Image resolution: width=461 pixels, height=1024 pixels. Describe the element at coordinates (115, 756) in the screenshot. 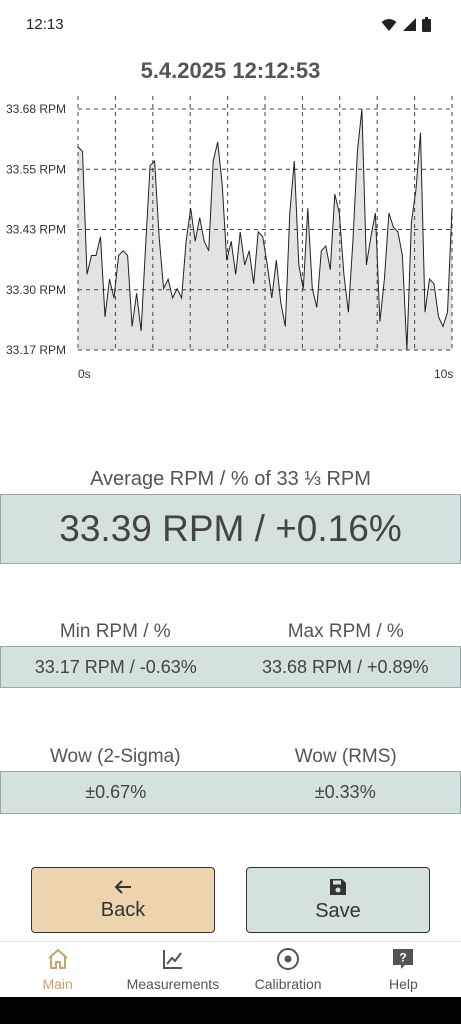

I see `wow-sigma-label: Wow (2-Sigma)` at that location.